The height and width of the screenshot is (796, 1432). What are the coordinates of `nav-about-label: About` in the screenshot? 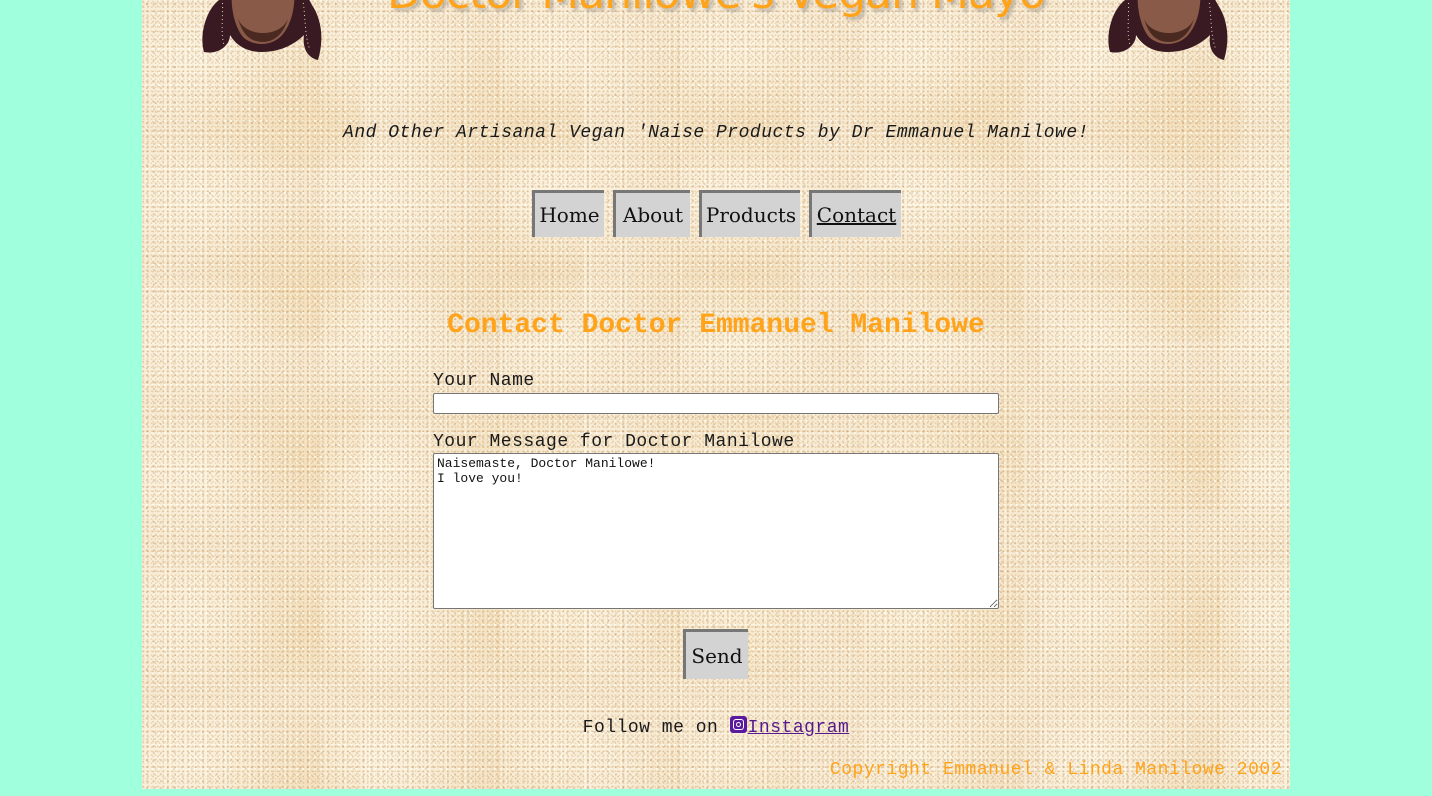 It's located at (653, 215).